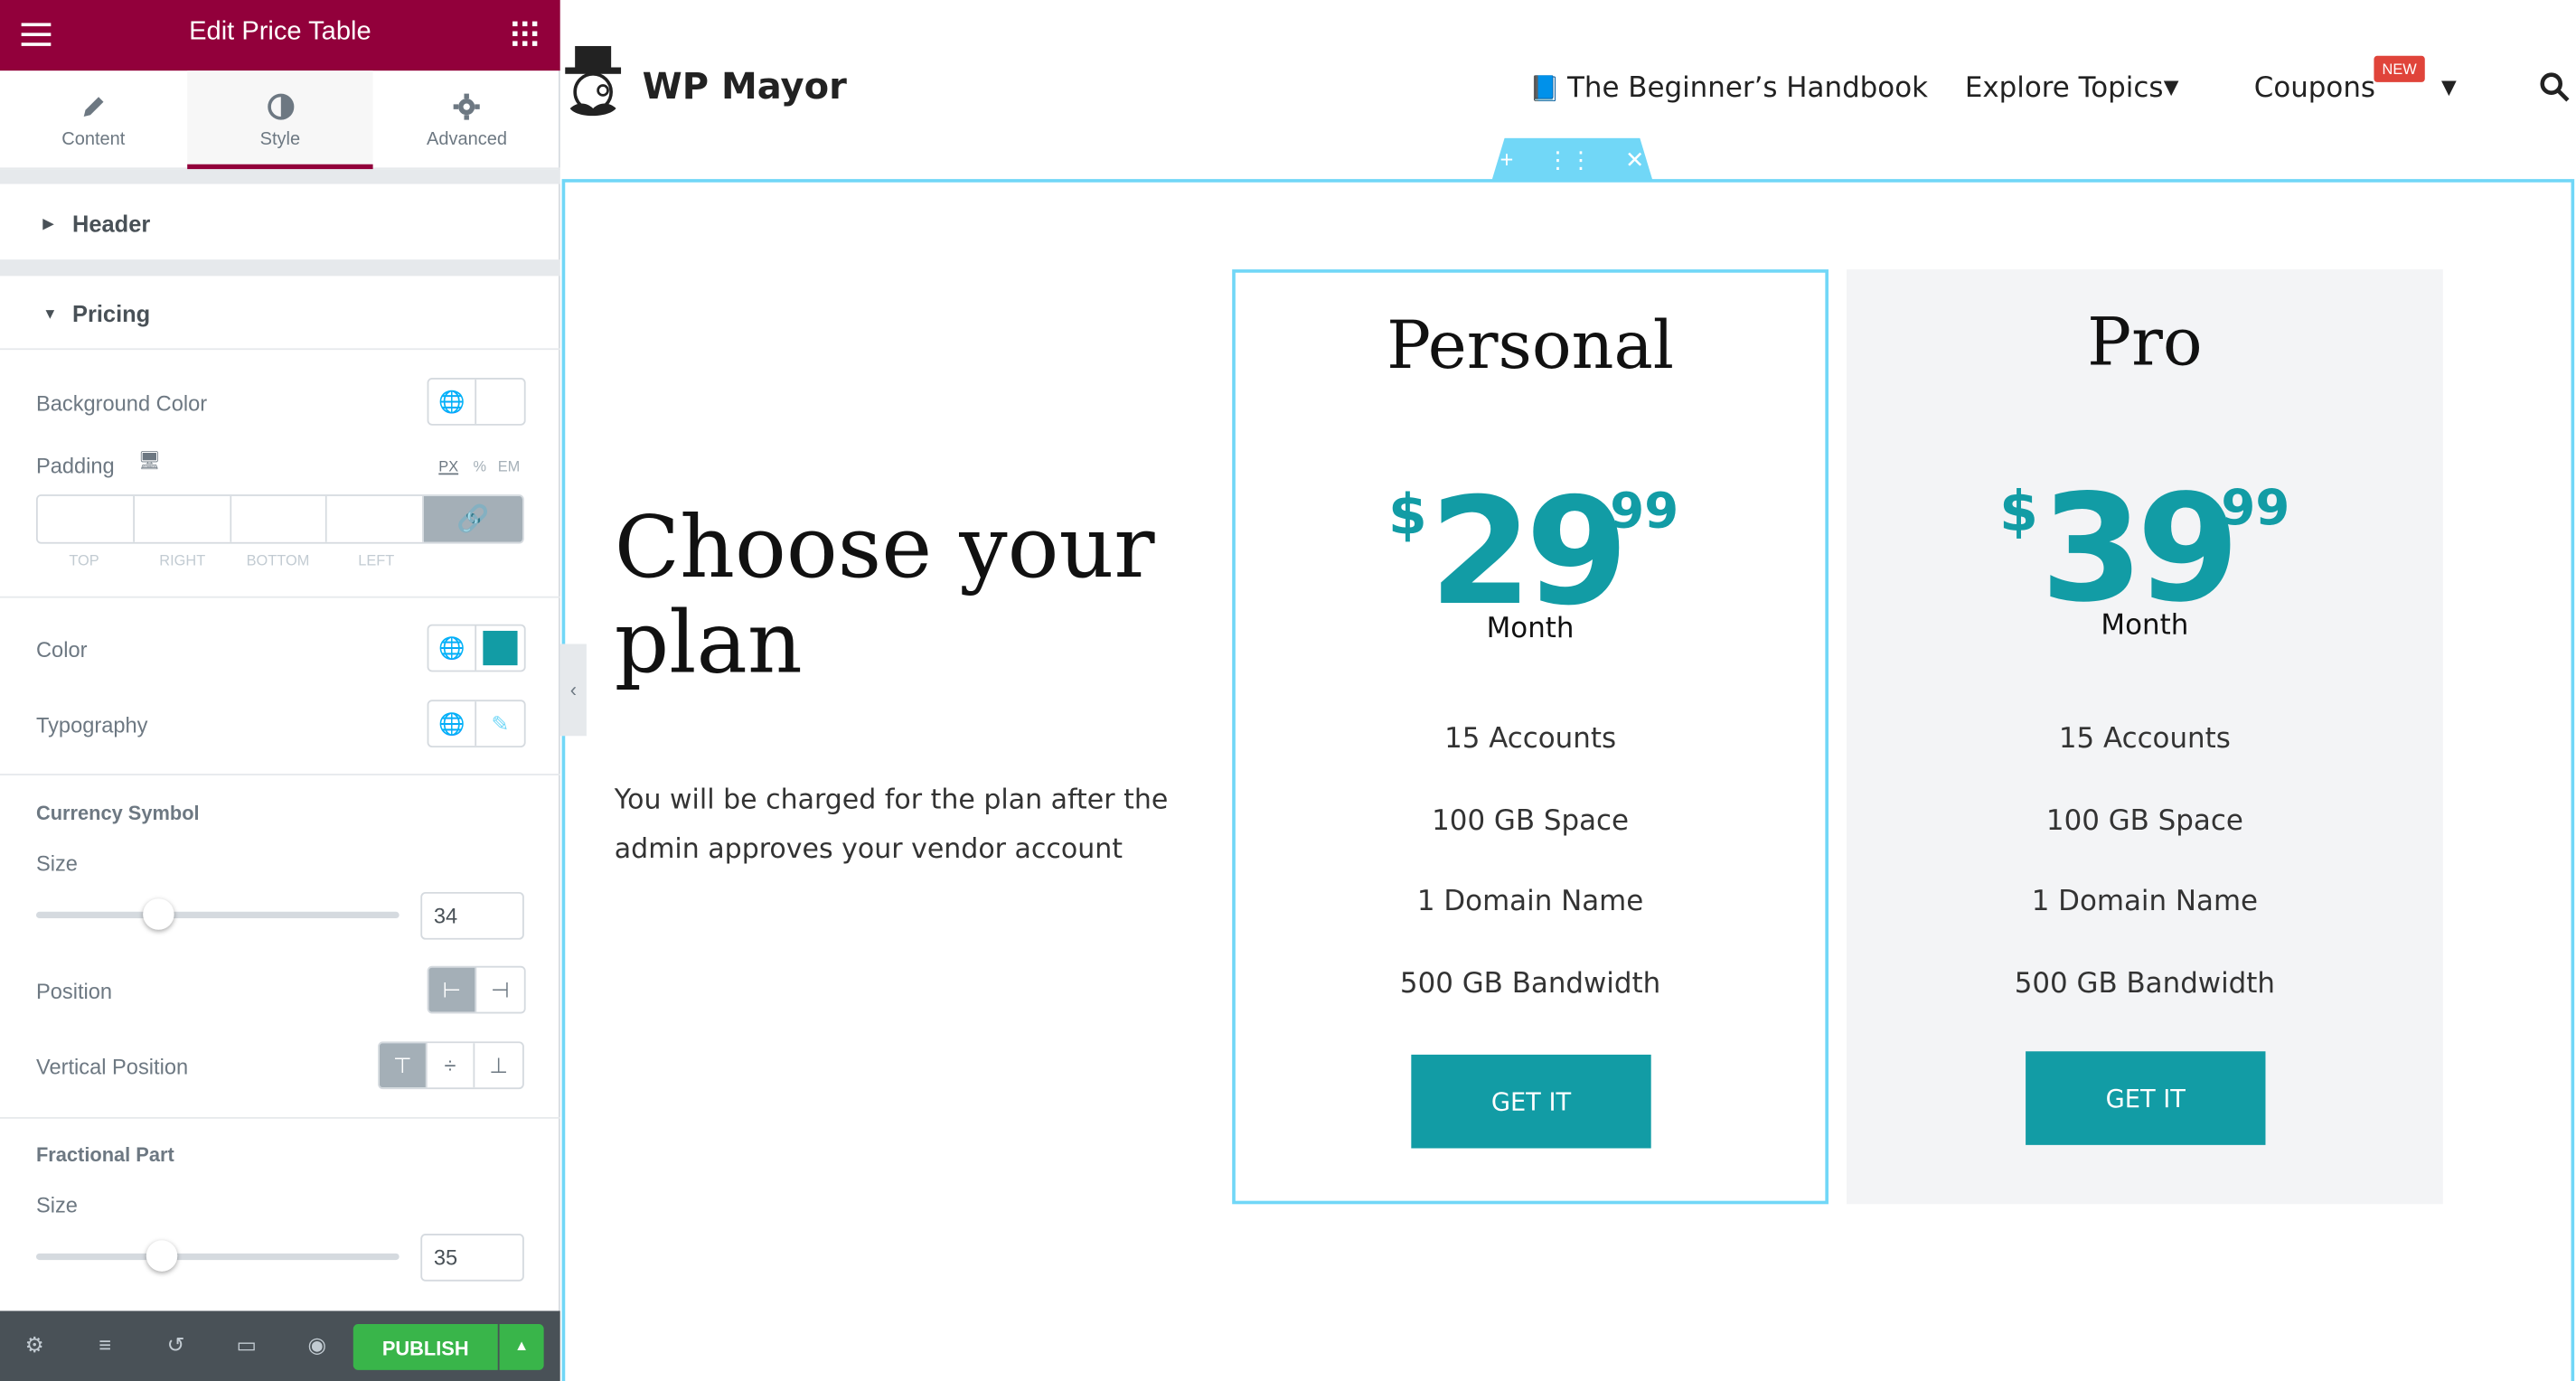 The width and height of the screenshot is (2576, 1381). What do you see at coordinates (525, 33) in the screenshot?
I see `widgets-grid-icon` at bounding box center [525, 33].